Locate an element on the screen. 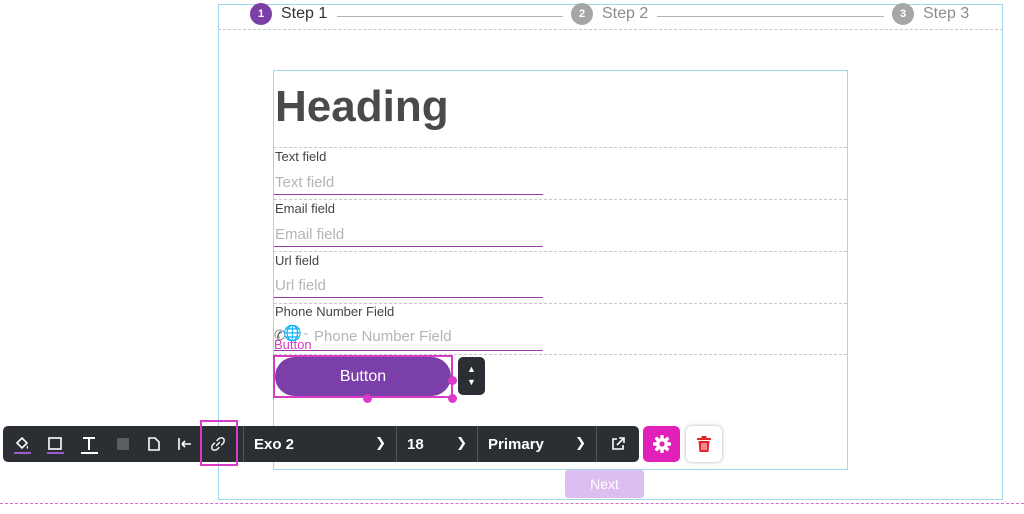 This screenshot has width=1024, height=514. fill-color-icon is located at coordinates (22, 444).